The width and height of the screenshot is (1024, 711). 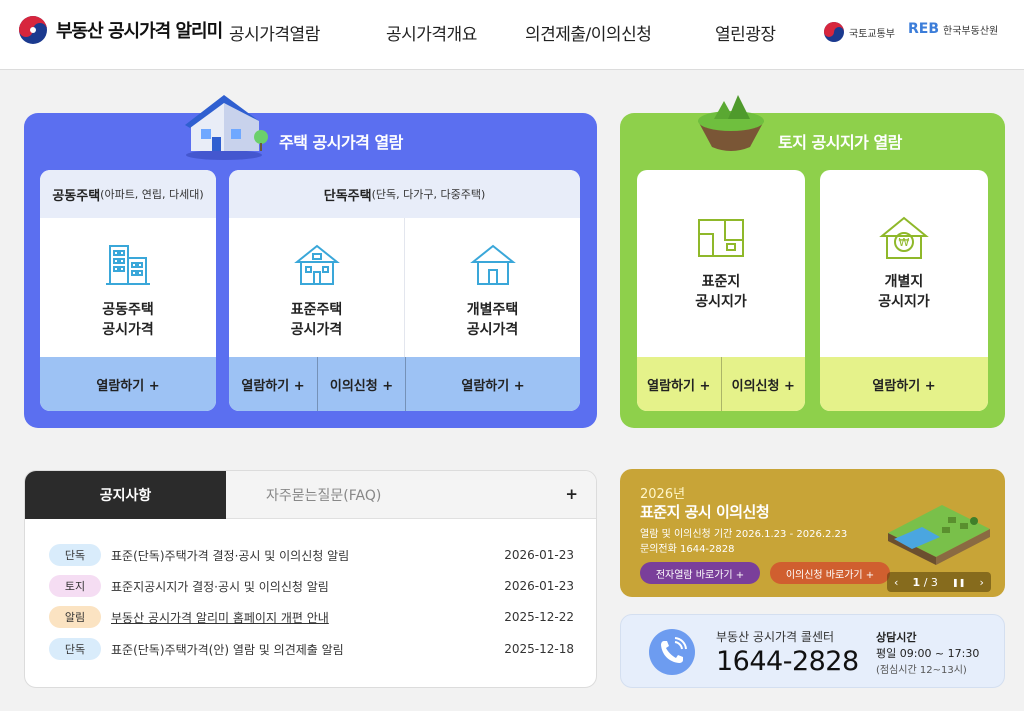 I want to click on house-illustration-icon, so click(x=226, y=127).